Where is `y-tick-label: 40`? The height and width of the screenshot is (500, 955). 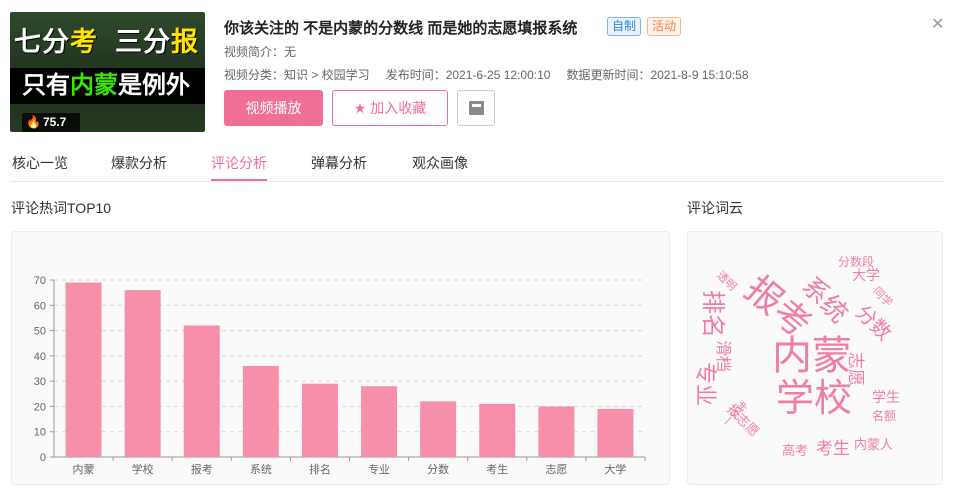
y-tick-label: 40 is located at coordinates (40, 357).